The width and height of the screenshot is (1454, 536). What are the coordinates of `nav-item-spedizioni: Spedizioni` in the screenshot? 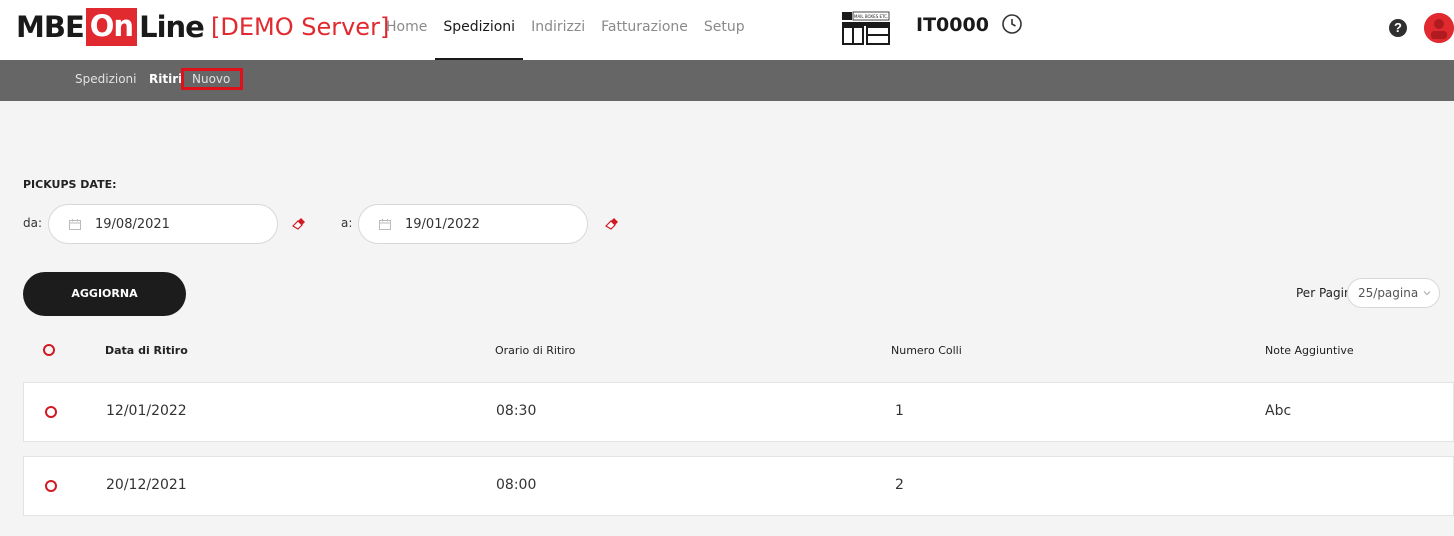 It's located at (479, 30).